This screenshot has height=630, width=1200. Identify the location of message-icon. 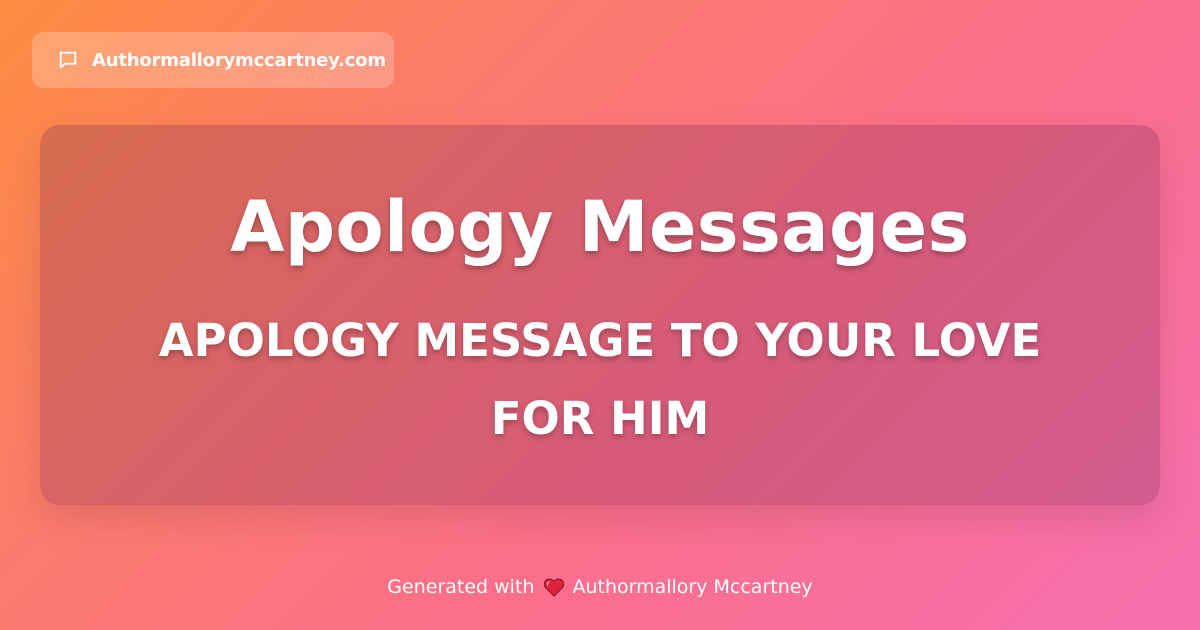
(68, 60).